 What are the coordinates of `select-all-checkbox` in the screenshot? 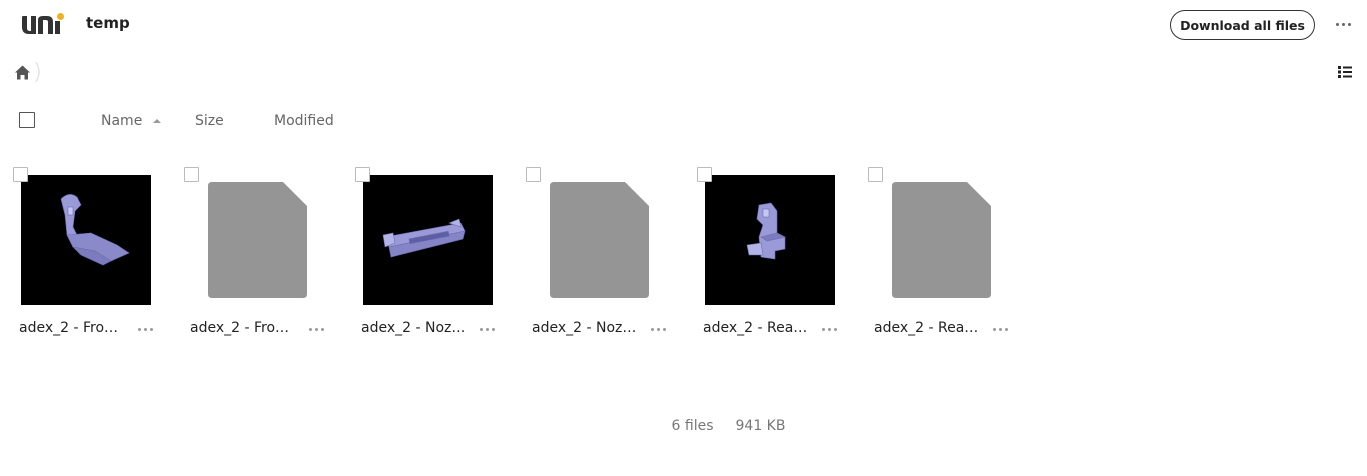 It's located at (27, 120).